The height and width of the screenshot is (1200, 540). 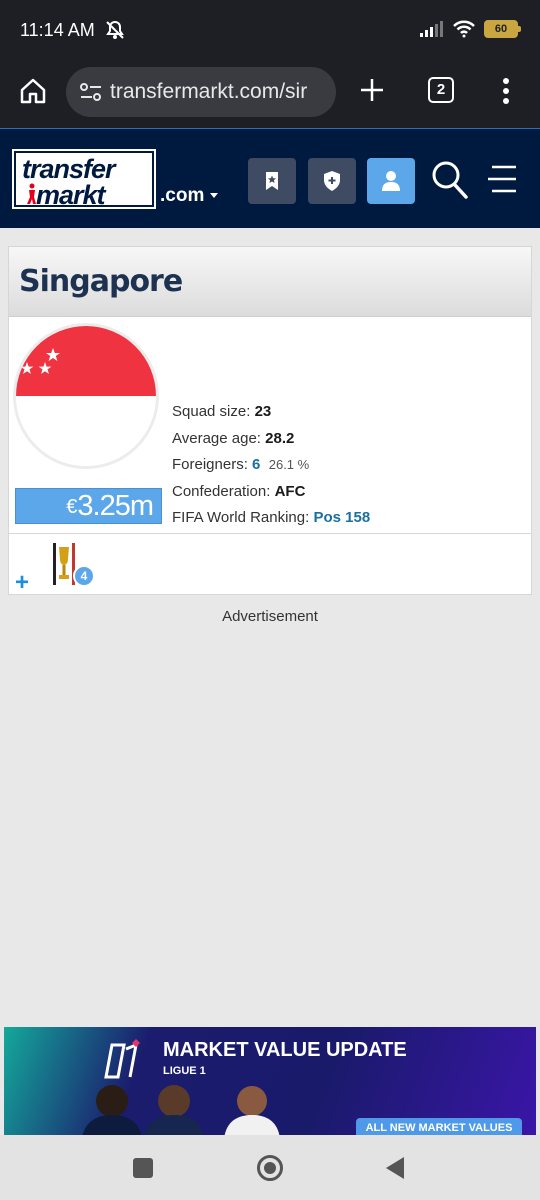 What do you see at coordinates (450, 180) in the screenshot?
I see `search-icon` at bounding box center [450, 180].